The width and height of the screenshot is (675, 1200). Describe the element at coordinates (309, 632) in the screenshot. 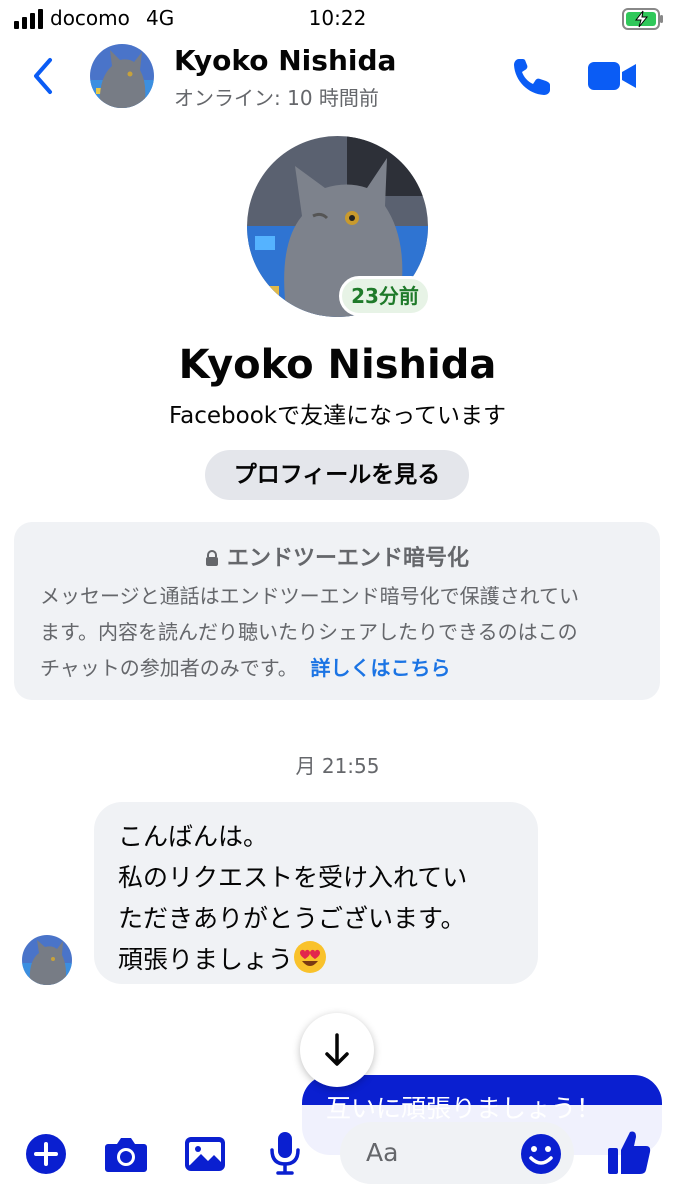

I see `encryption-body-line: ます。内容を読んだり聴いたりシェアしたりできるのはこの` at that location.